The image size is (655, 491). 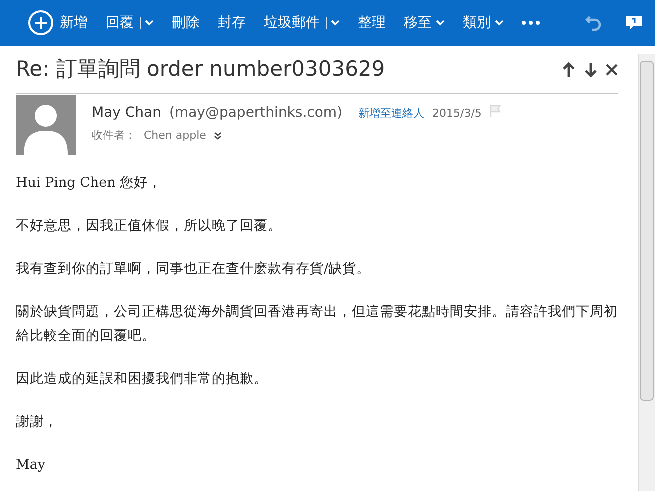 I want to click on toolbar-button: 類別, so click(x=483, y=23).